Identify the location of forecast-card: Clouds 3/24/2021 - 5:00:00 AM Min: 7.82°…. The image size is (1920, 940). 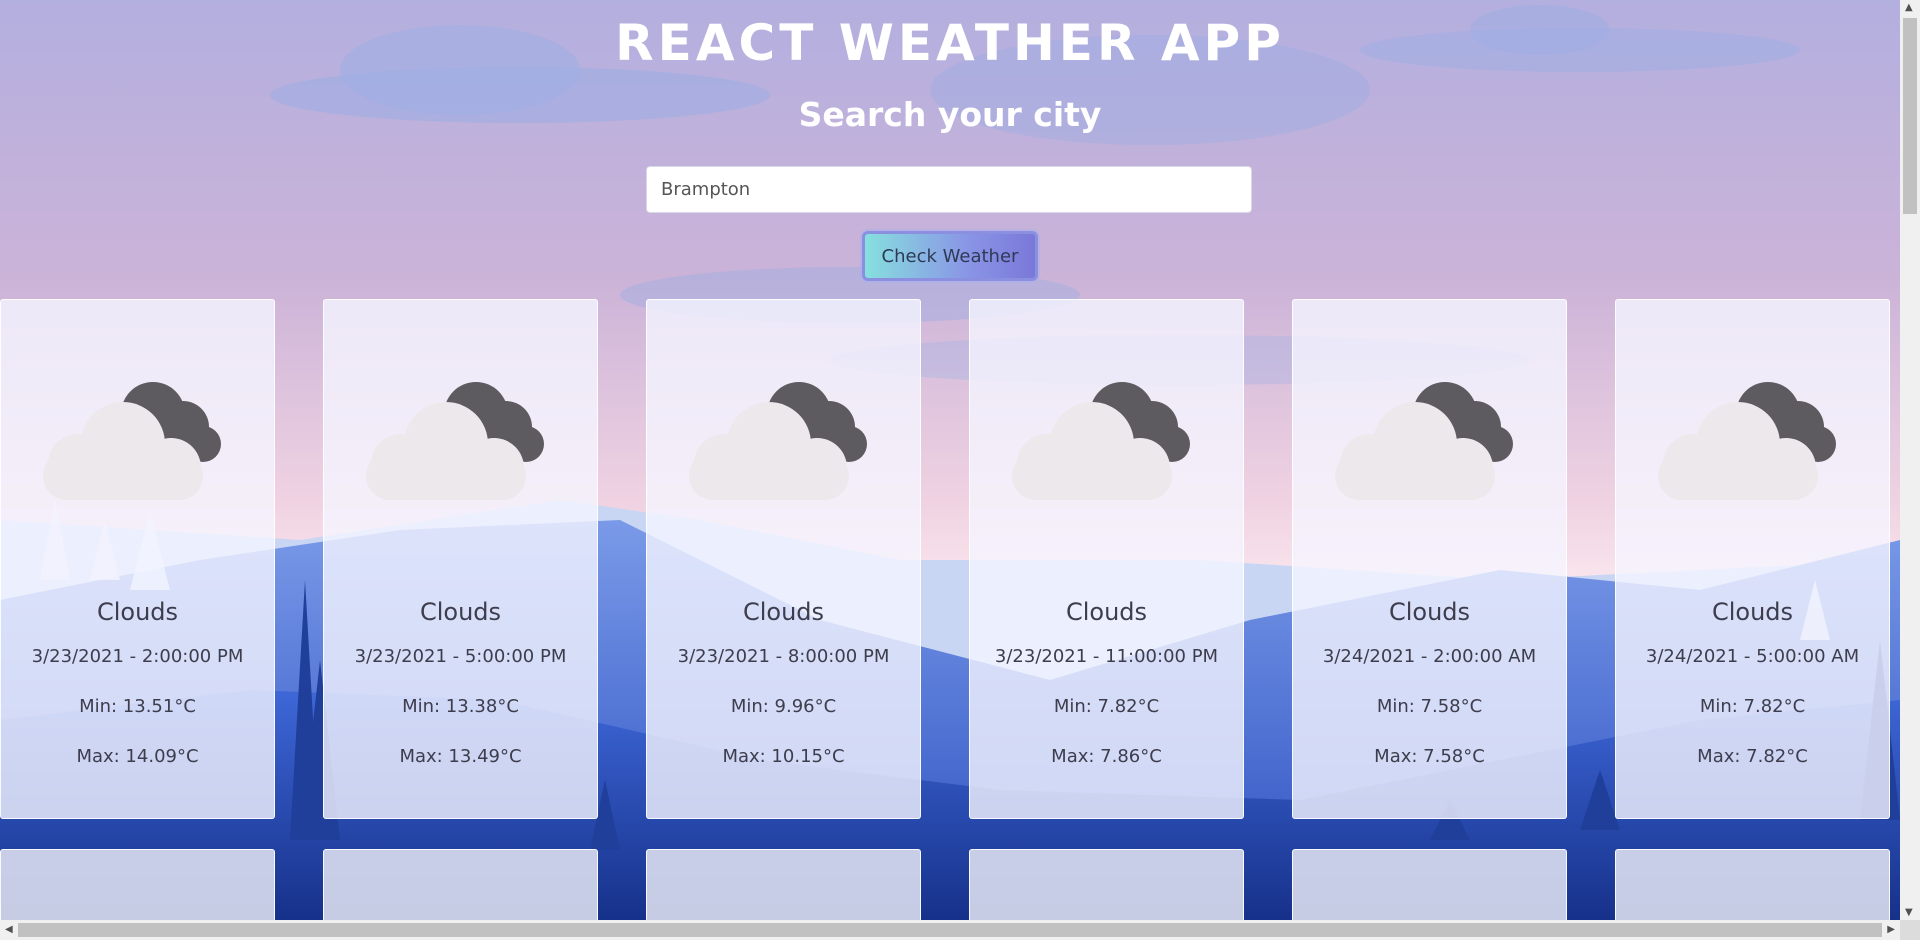
(1752, 559).